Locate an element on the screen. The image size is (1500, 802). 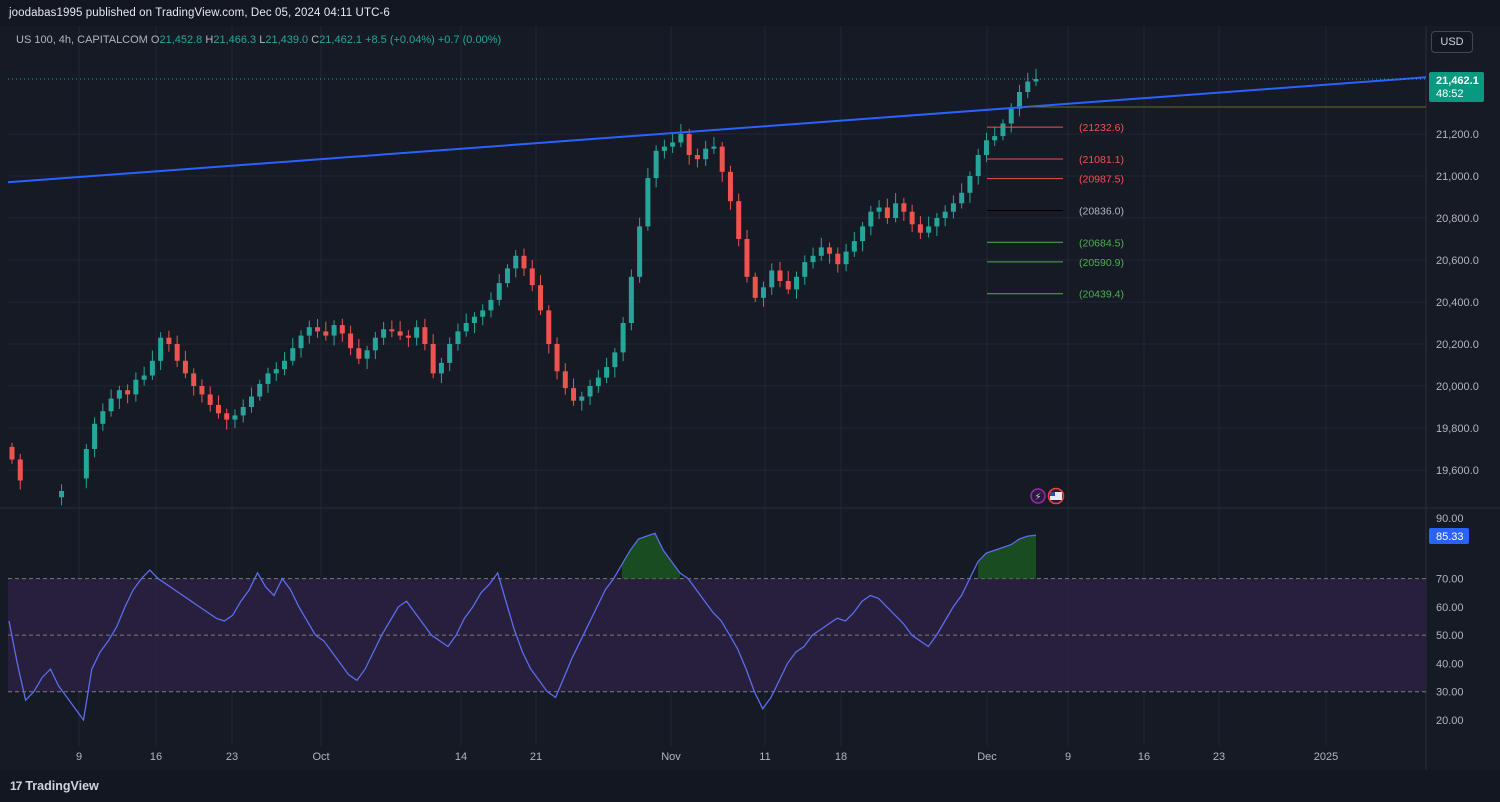
price-tick-label: 20,800.0 is located at coordinates (1457, 219).